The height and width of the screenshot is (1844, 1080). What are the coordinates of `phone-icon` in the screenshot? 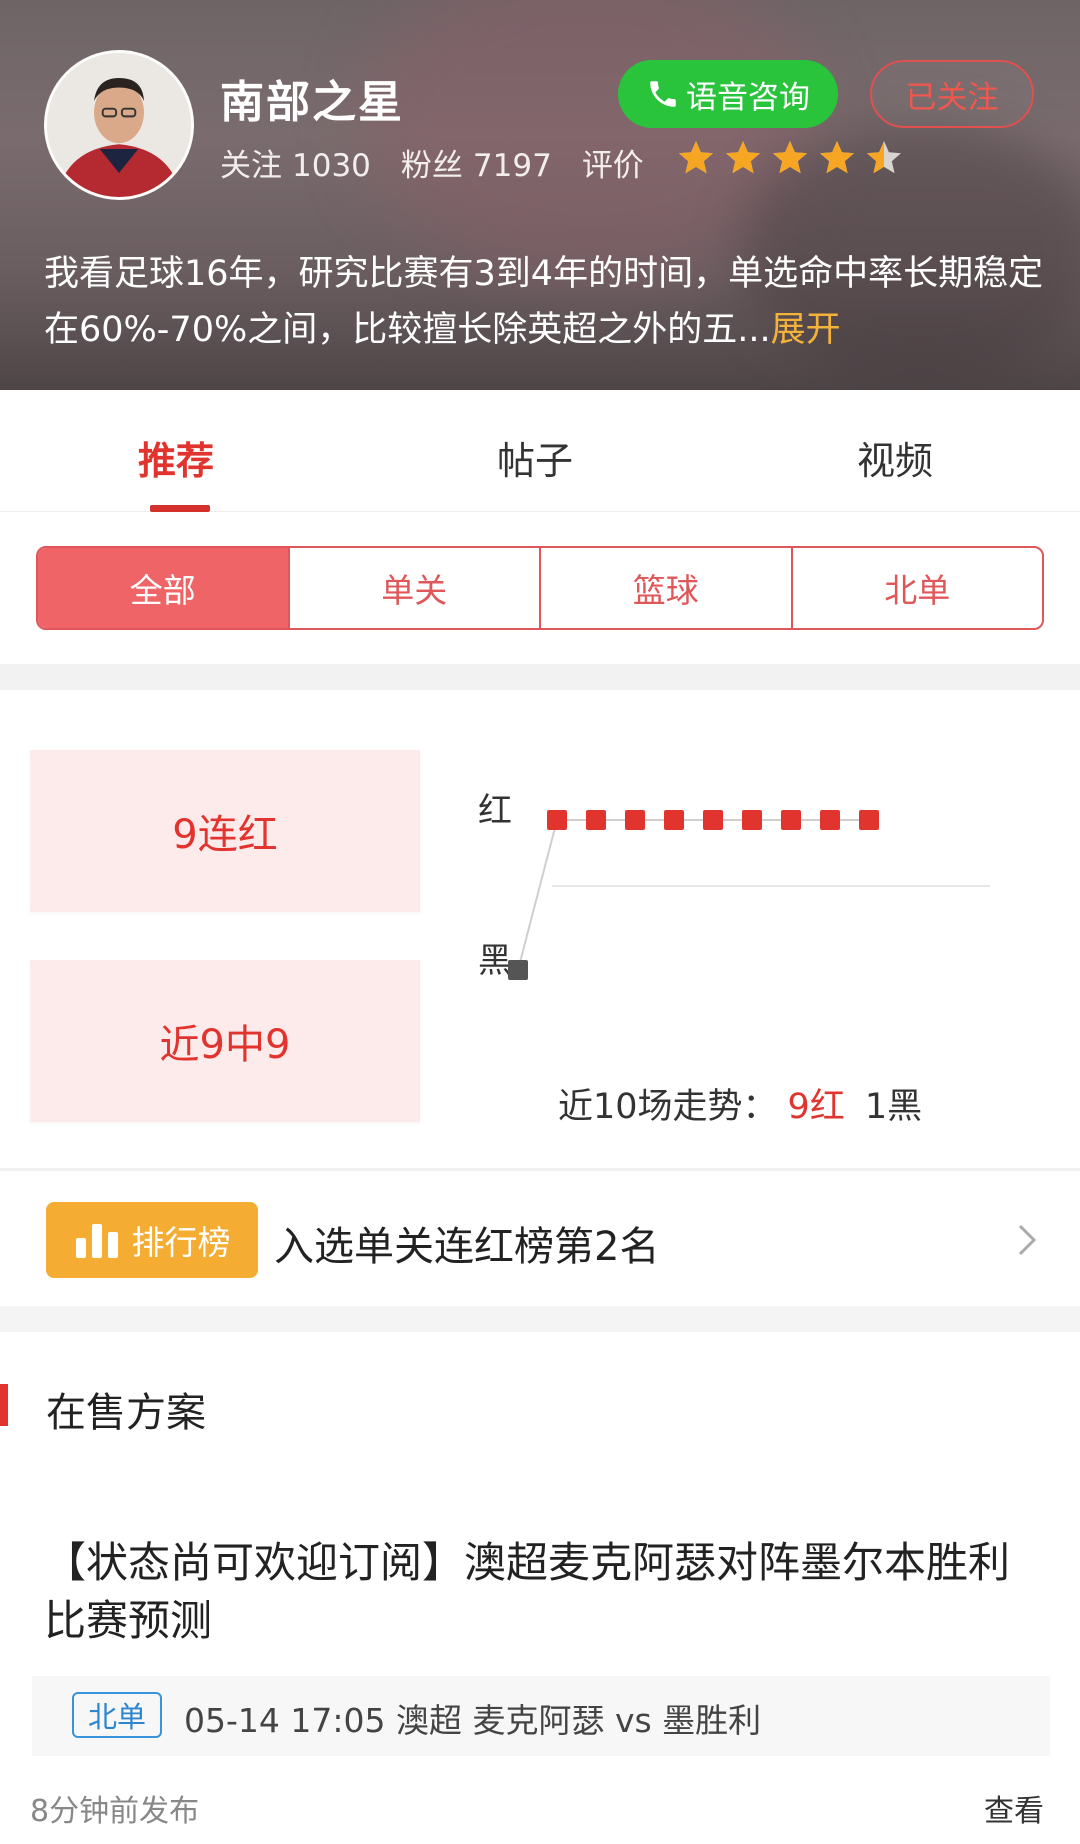 It's located at (663, 94).